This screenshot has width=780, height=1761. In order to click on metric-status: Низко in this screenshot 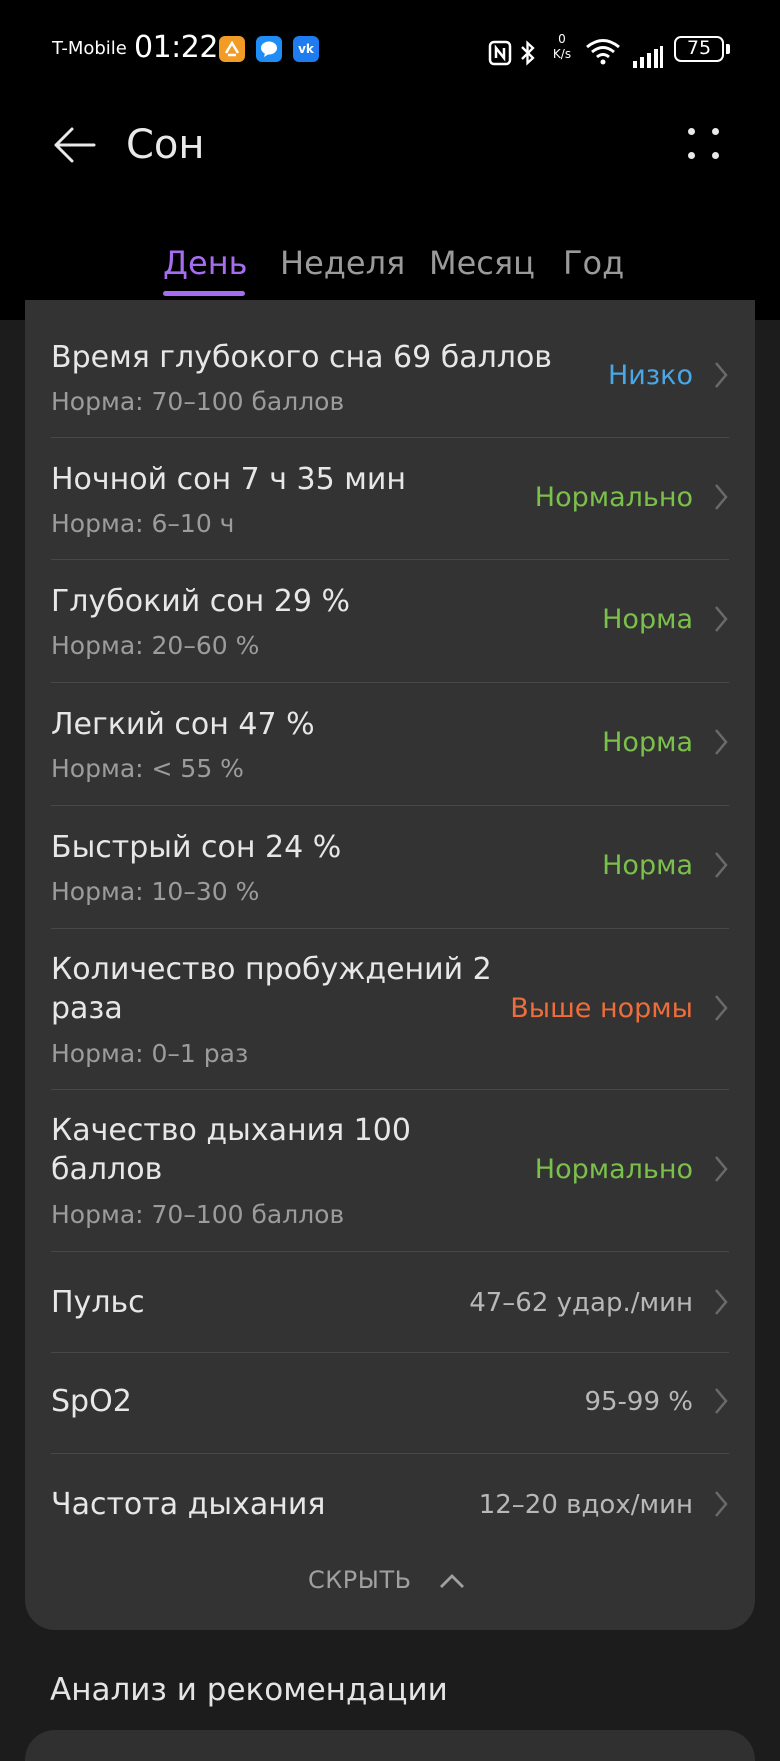, I will do `click(650, 375)`.